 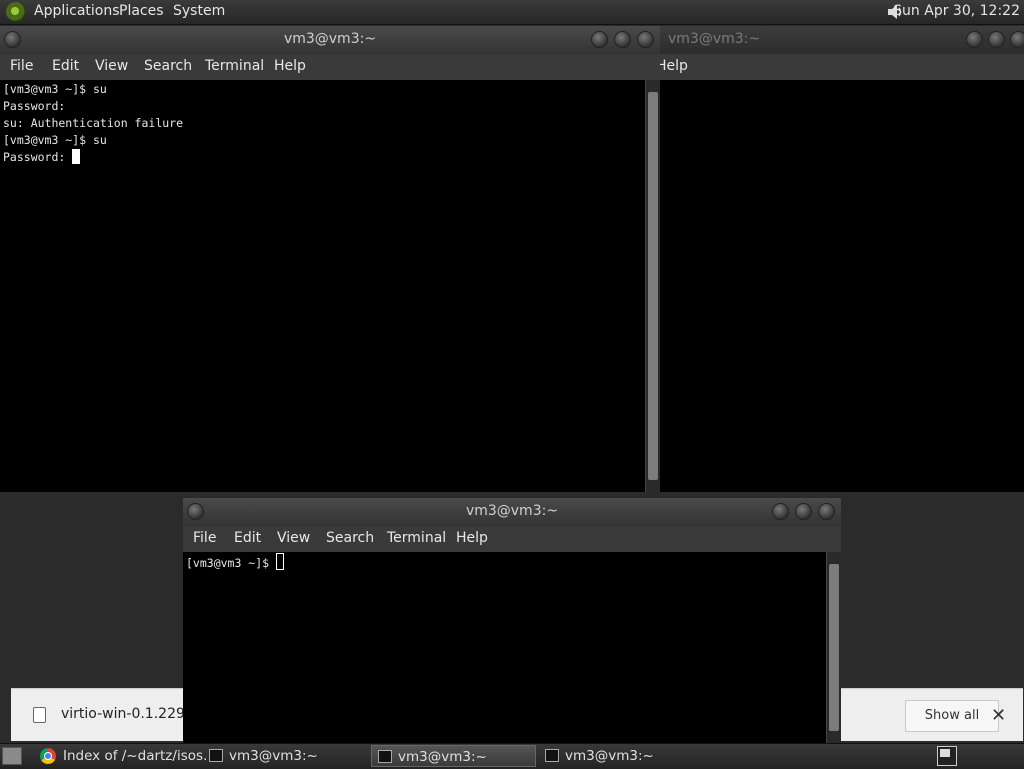 I want to click on main-window-title: vm3@vm3:~, so click(x=330, y=39).